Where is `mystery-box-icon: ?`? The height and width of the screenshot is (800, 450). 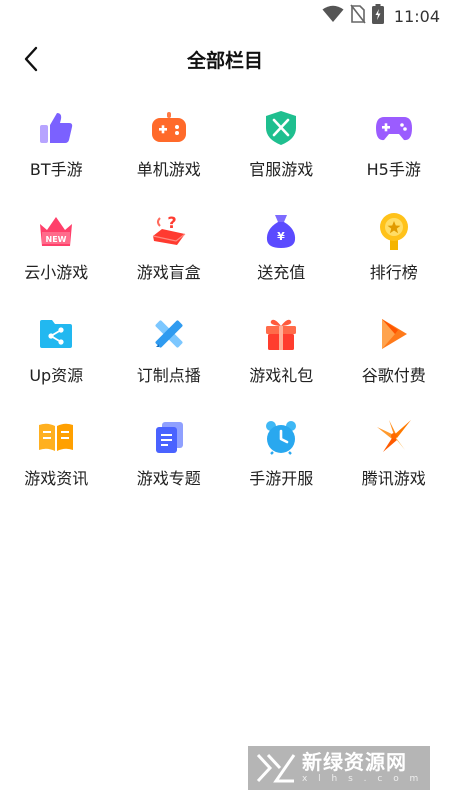
mystery-box-icon: ? is located at coordinates (169, 231).